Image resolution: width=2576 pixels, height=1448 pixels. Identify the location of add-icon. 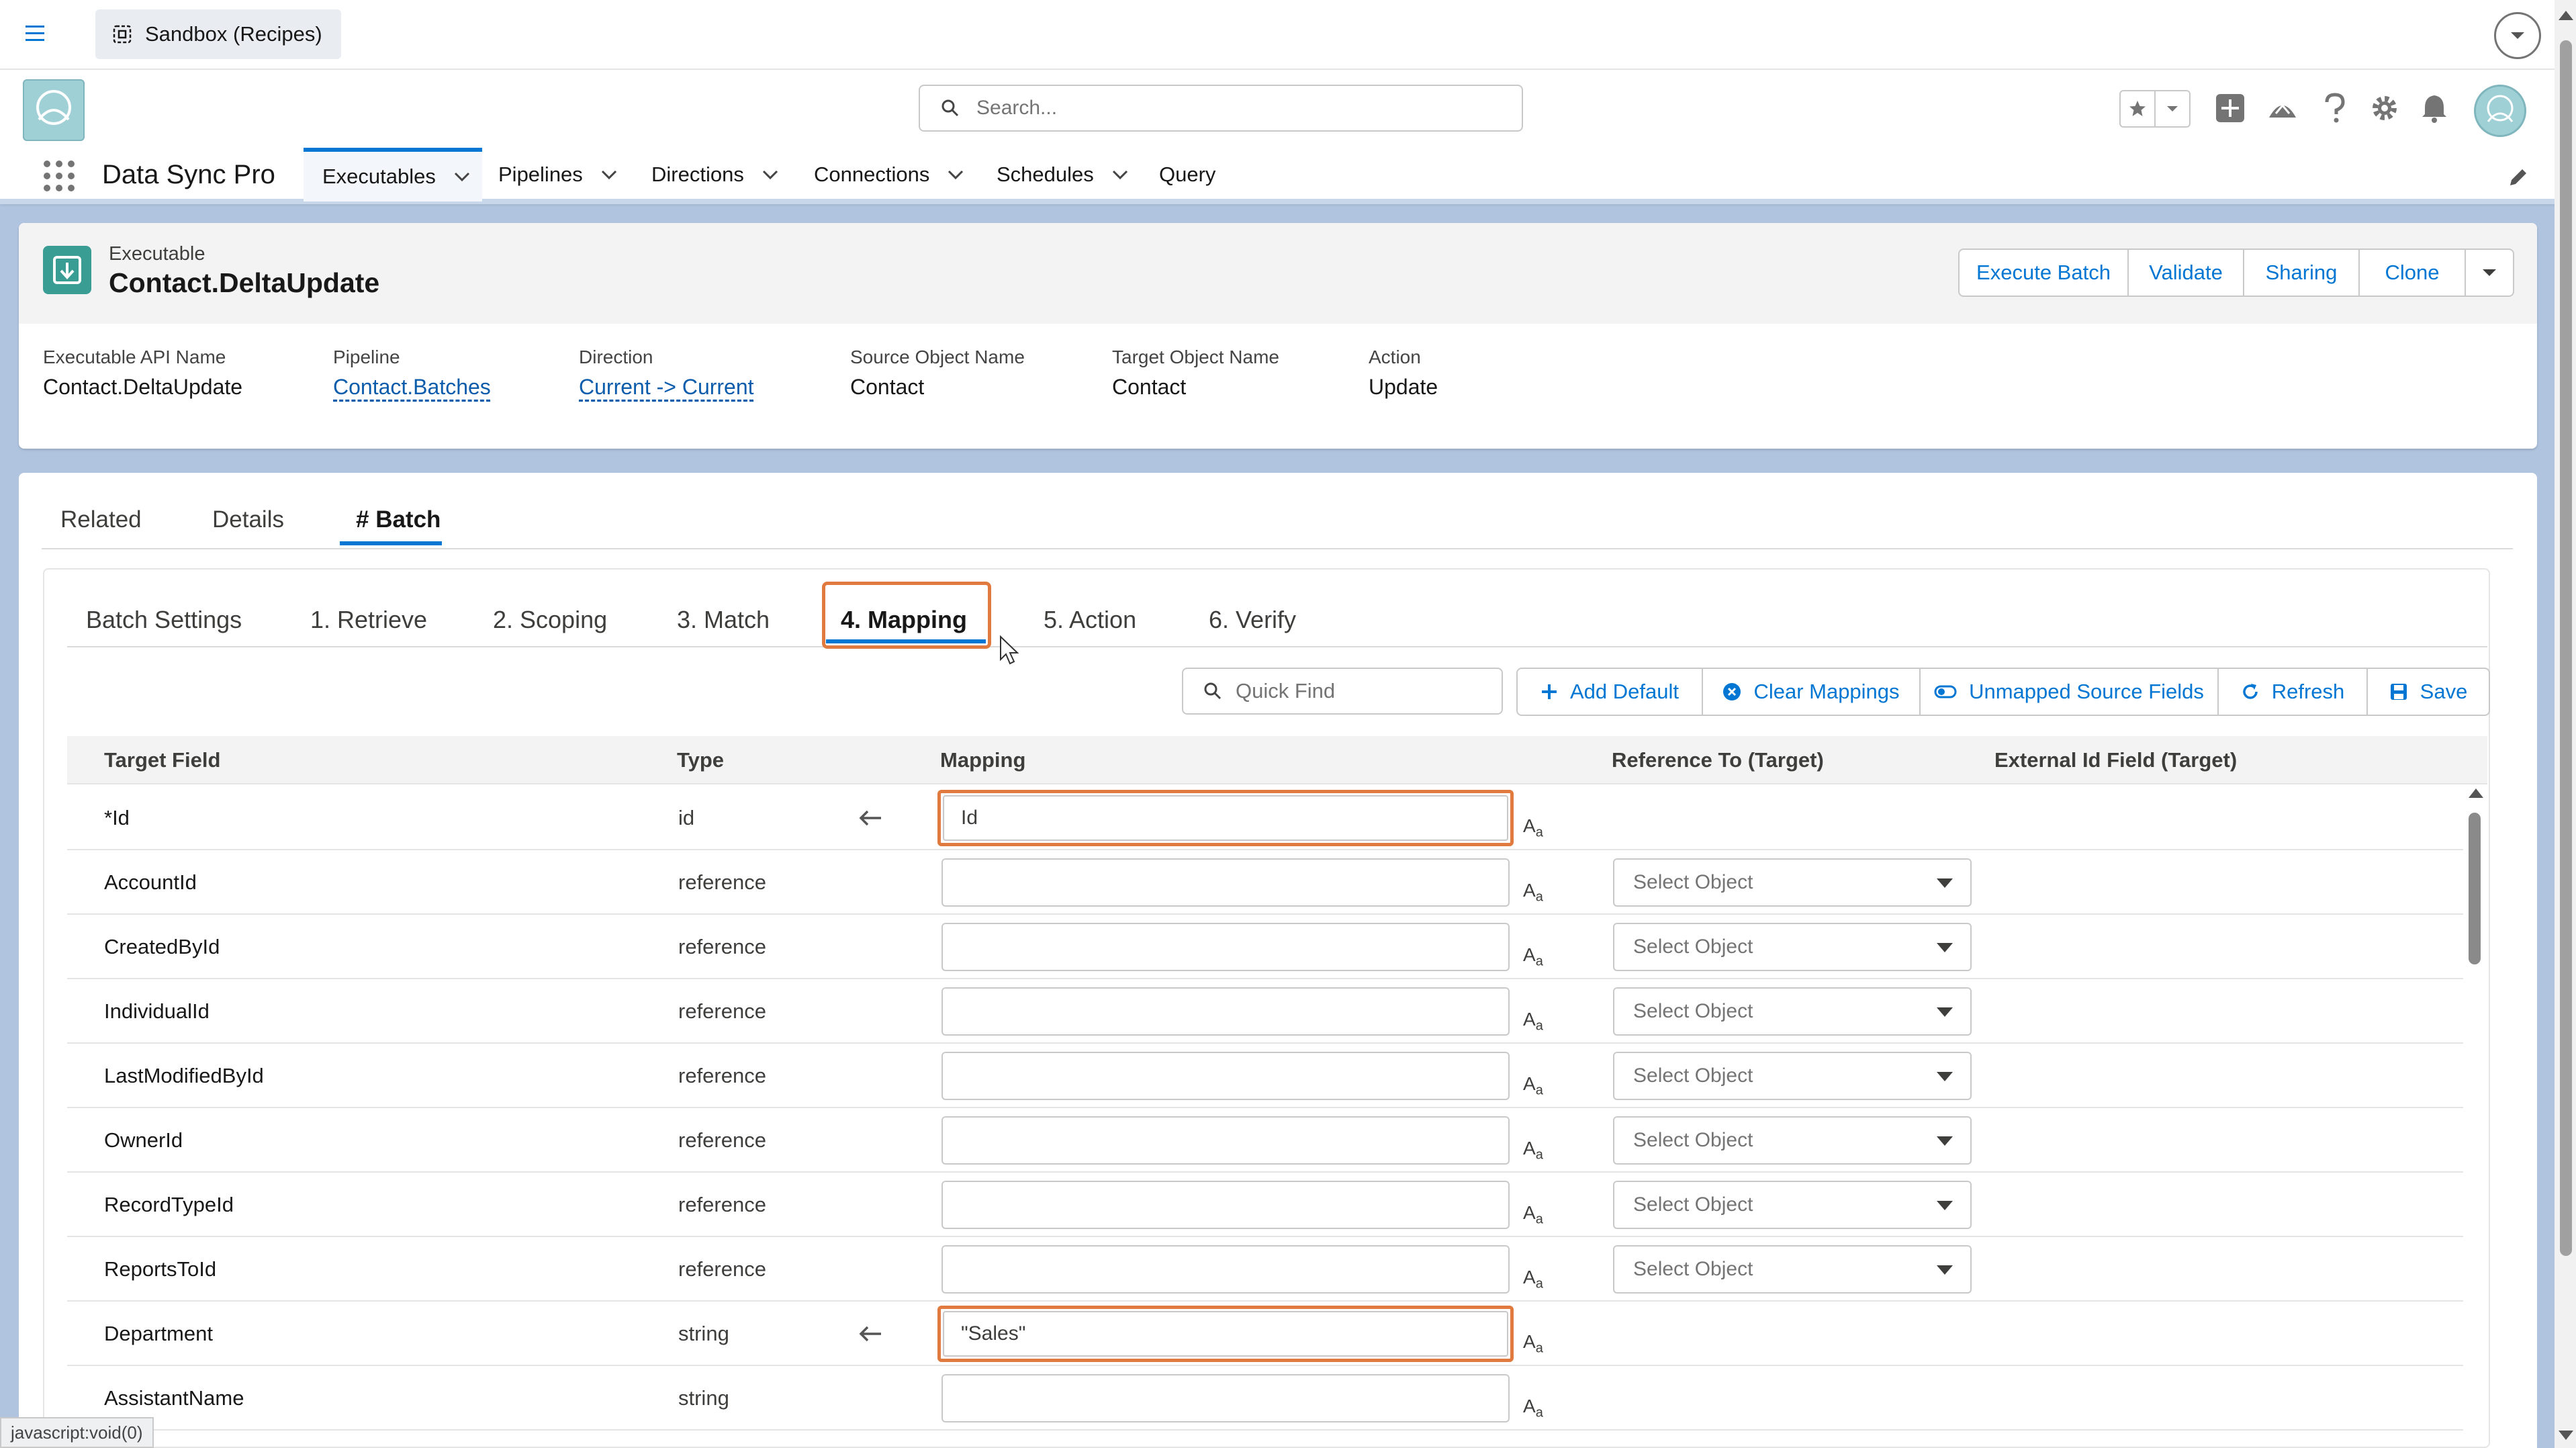
(2230, 108).